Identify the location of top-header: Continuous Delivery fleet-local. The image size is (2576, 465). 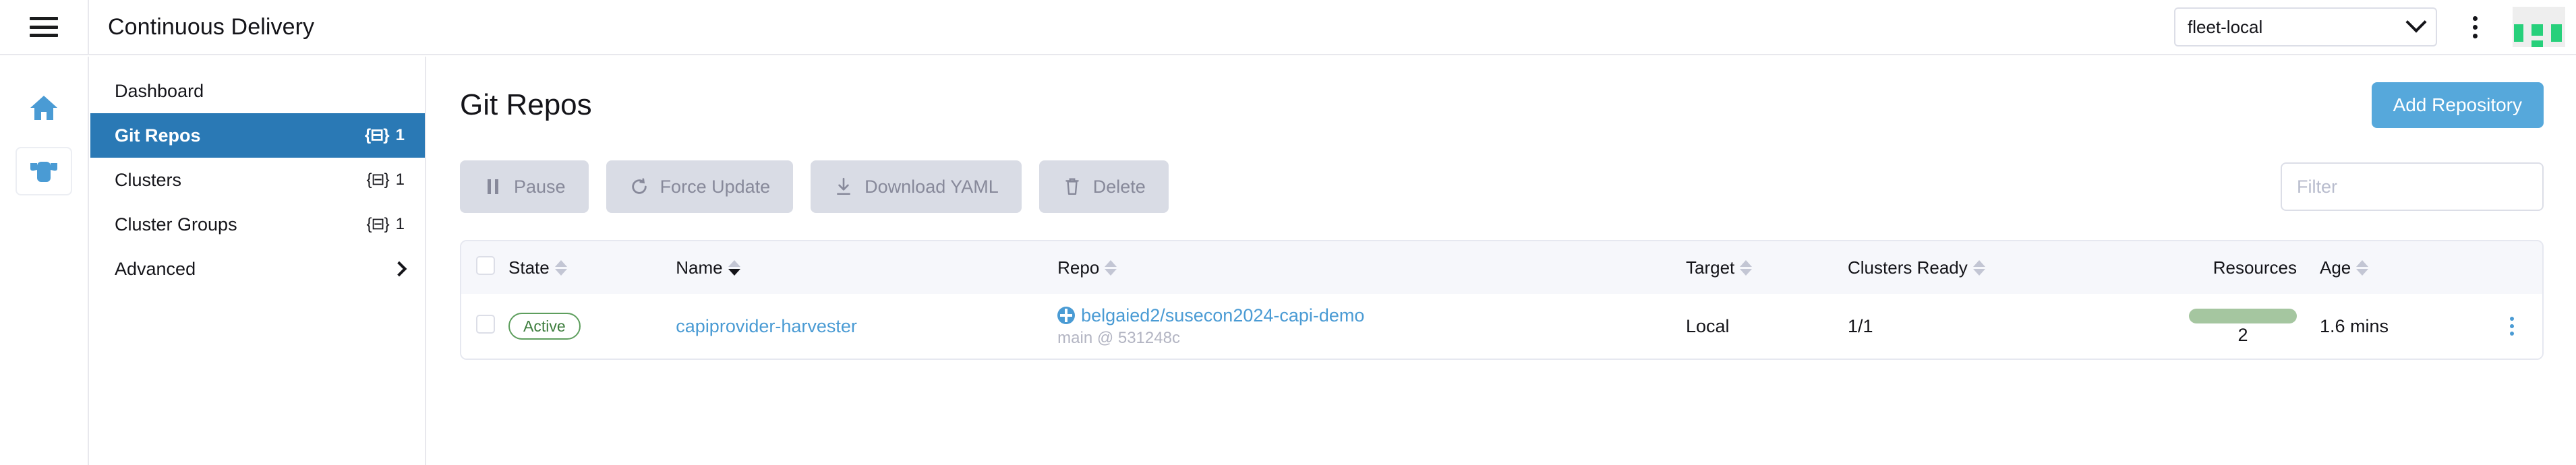
(1288, 27).